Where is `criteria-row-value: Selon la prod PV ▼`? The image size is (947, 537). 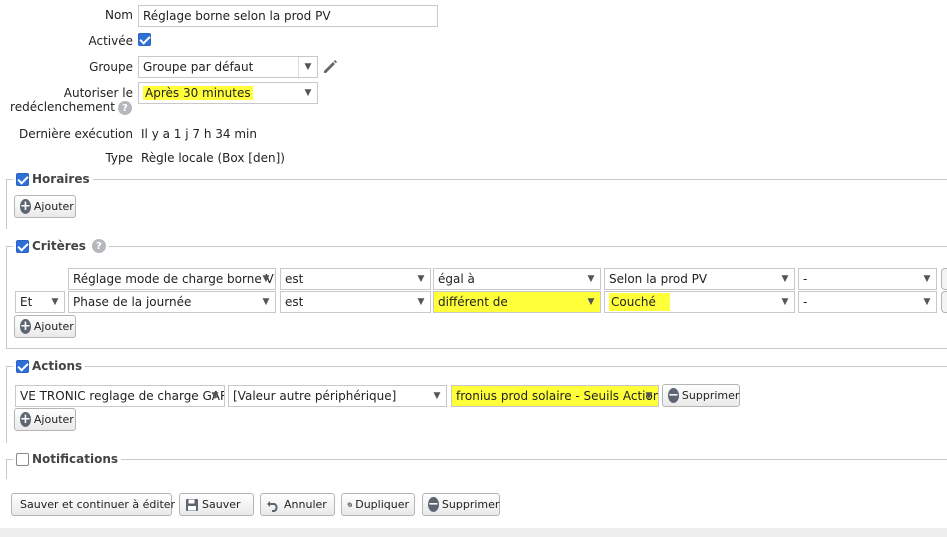
criteria-row-value: Selon la prod PV ▼ is located at coordinates (699, 279).